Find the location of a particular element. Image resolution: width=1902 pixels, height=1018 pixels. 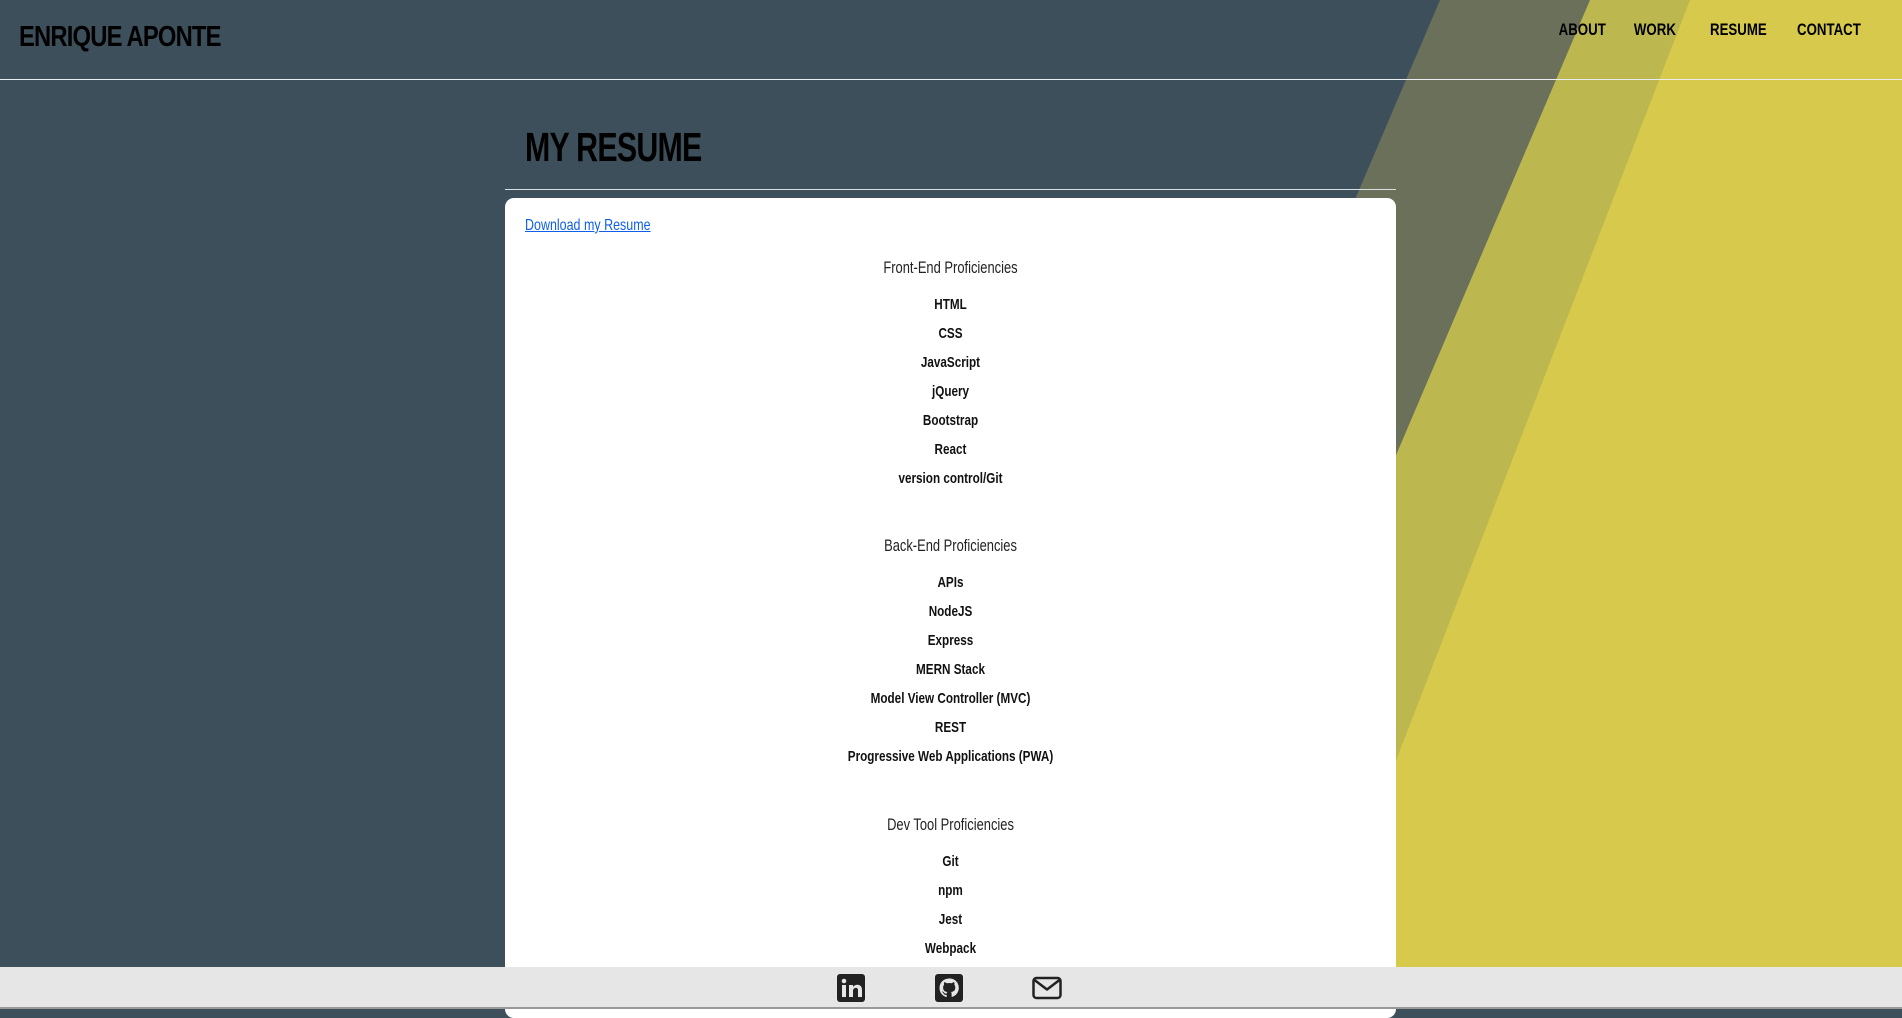

nav-about: ABOUT is located at coordinates (1582, 30).